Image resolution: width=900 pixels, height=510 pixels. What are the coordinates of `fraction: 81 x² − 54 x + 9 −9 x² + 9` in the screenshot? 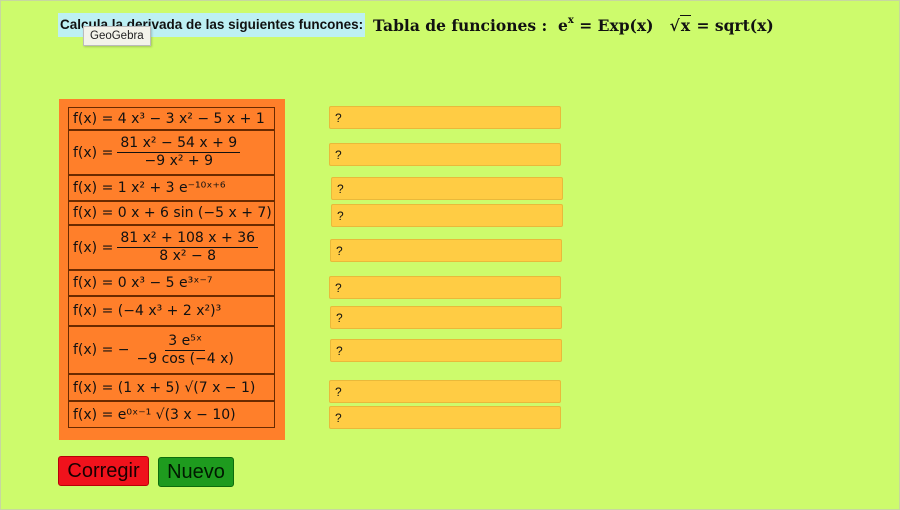 It's located at (179, 152).